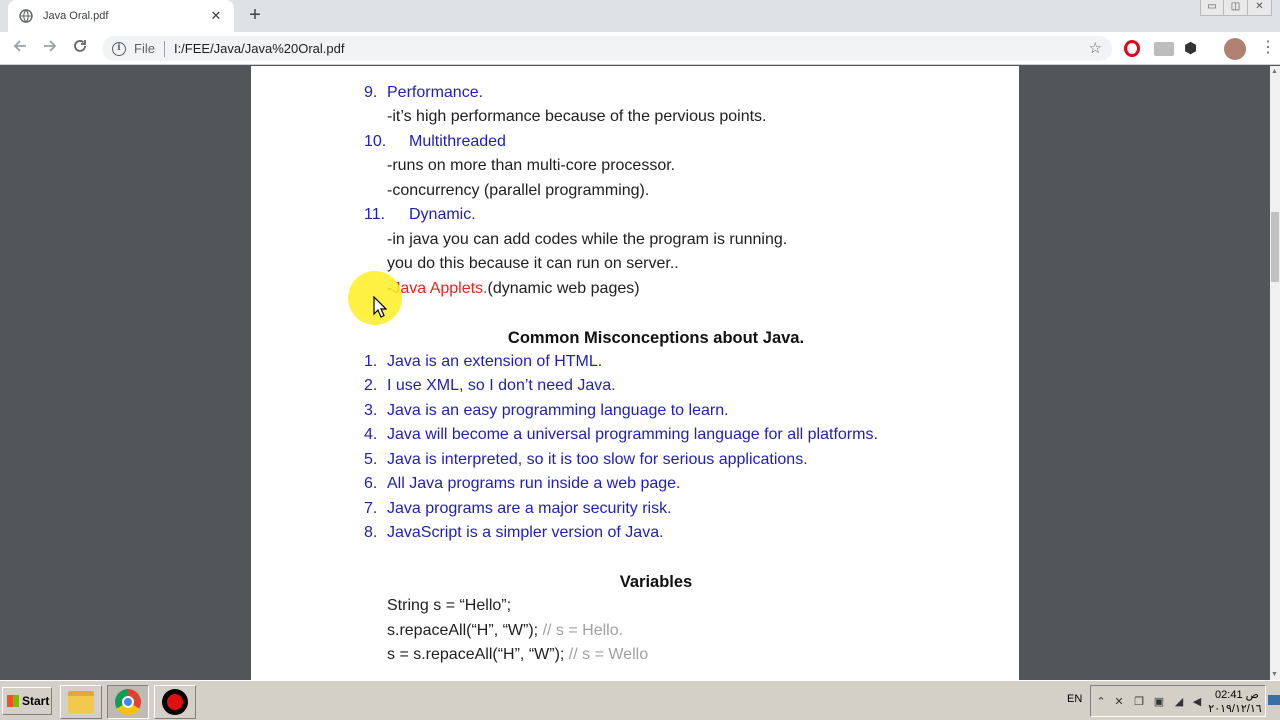 This screenshot has width=1280, height=720. Describe the element at coordinates (26, 16) in the screenshot. I see `globe-icon` at that location.